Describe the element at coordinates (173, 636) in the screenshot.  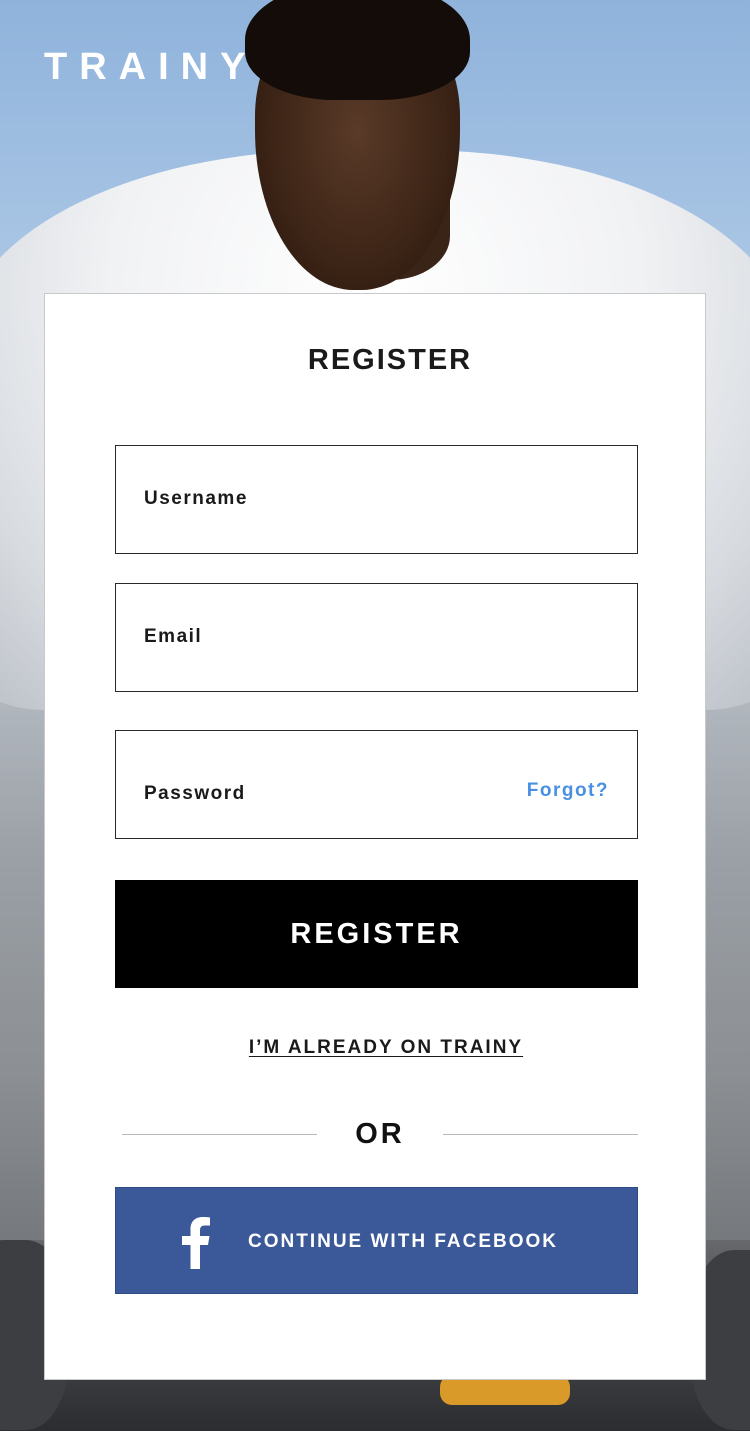
I see `email-label: Email` at that location.